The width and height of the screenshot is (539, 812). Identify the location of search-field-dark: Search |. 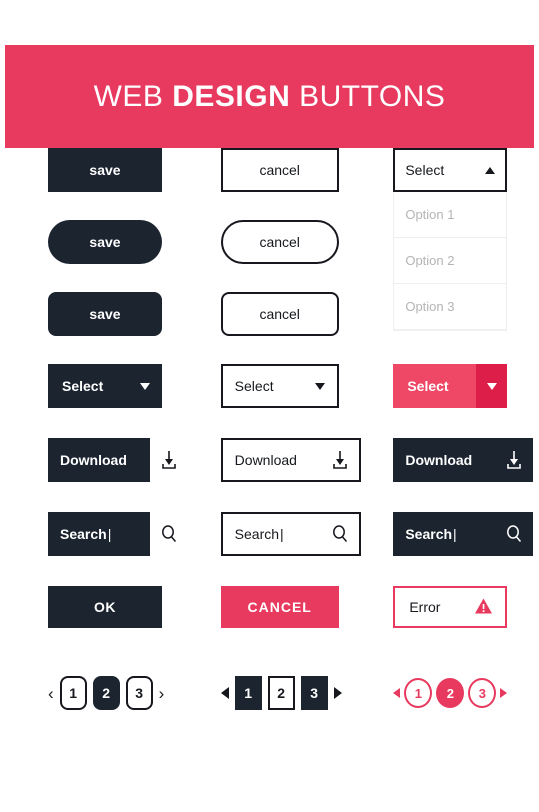
(118, 534).